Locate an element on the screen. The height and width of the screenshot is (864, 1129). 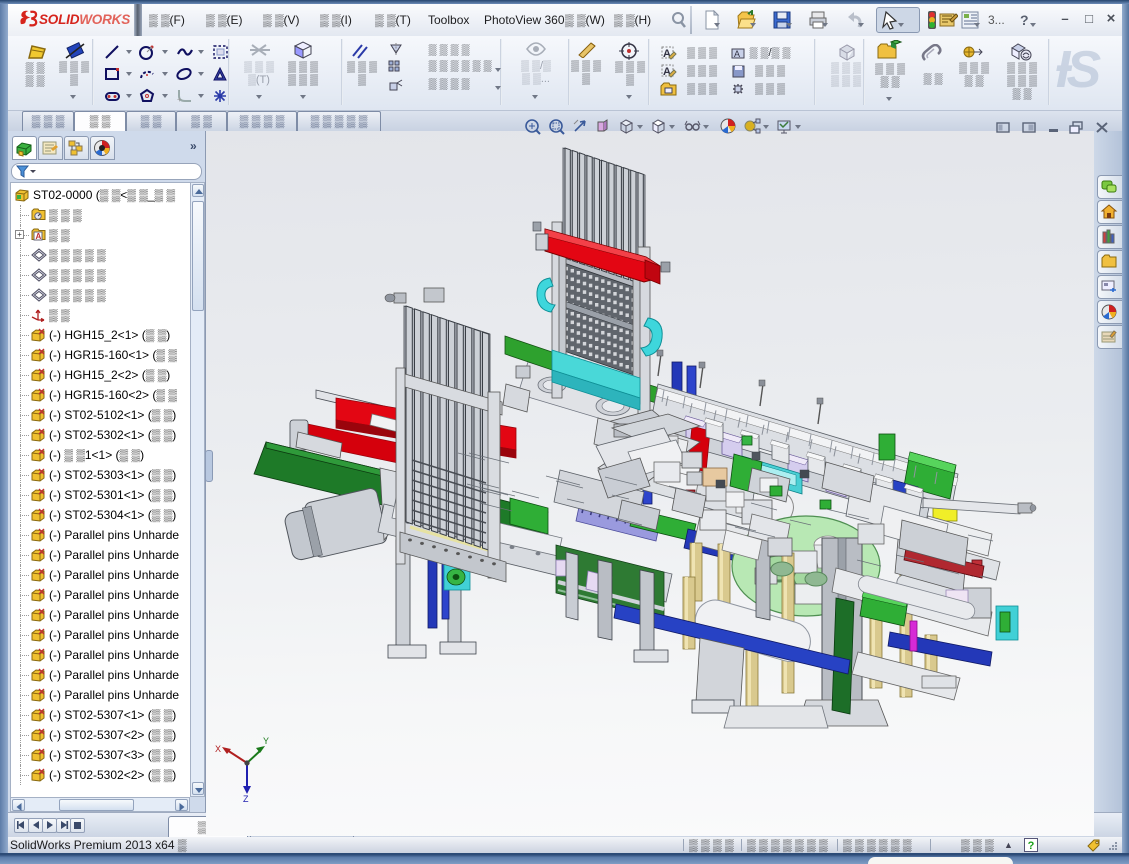
svg-text: A is located at coordinates (39, 236).